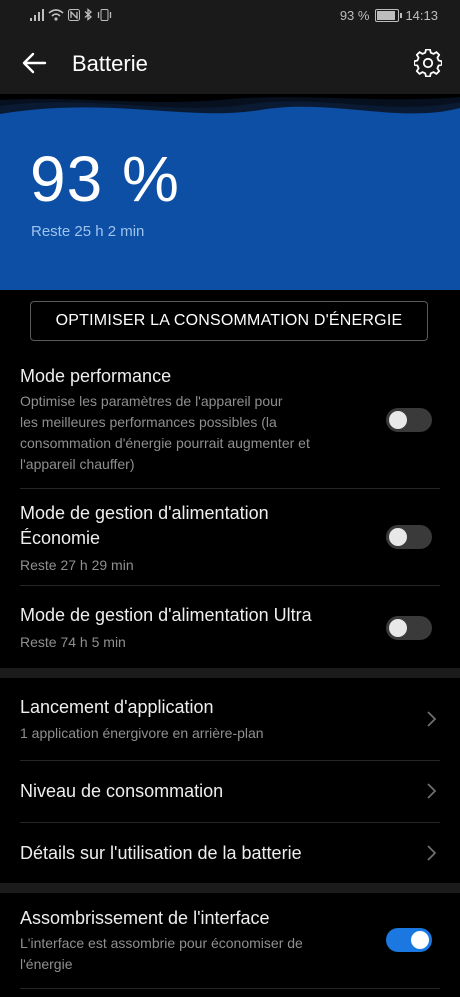  I want to click on status-bar: 93 % 14:13, so click(230, 16).